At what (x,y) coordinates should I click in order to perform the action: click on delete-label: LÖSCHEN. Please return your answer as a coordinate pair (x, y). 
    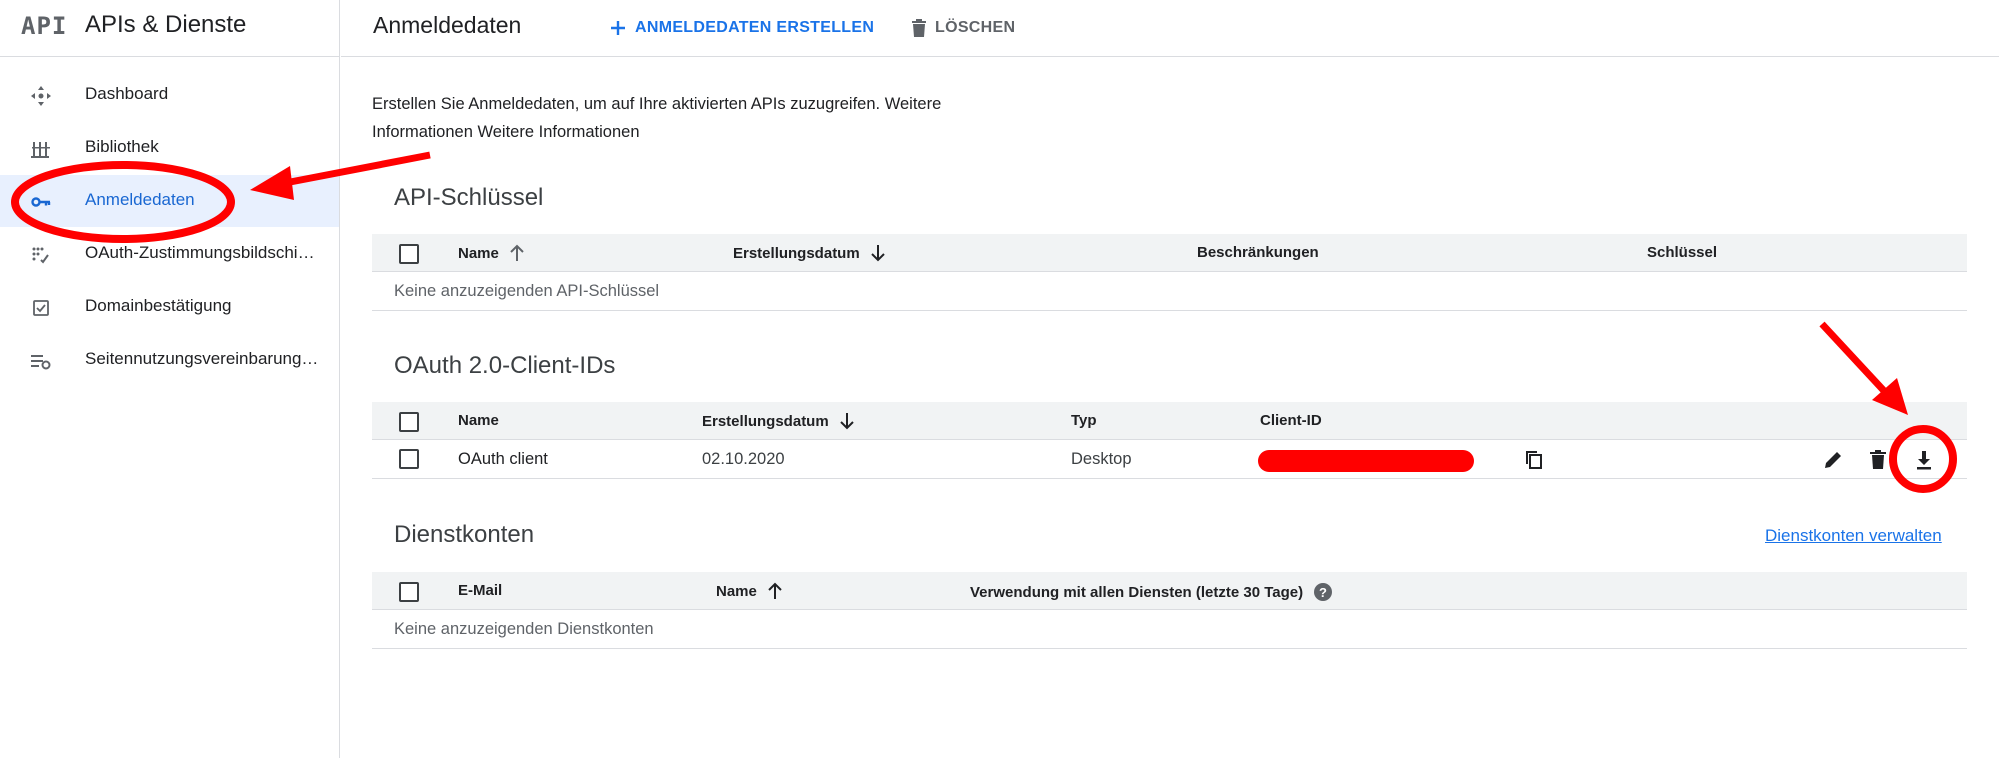
    Looking at the image, I should click on (975, 27).